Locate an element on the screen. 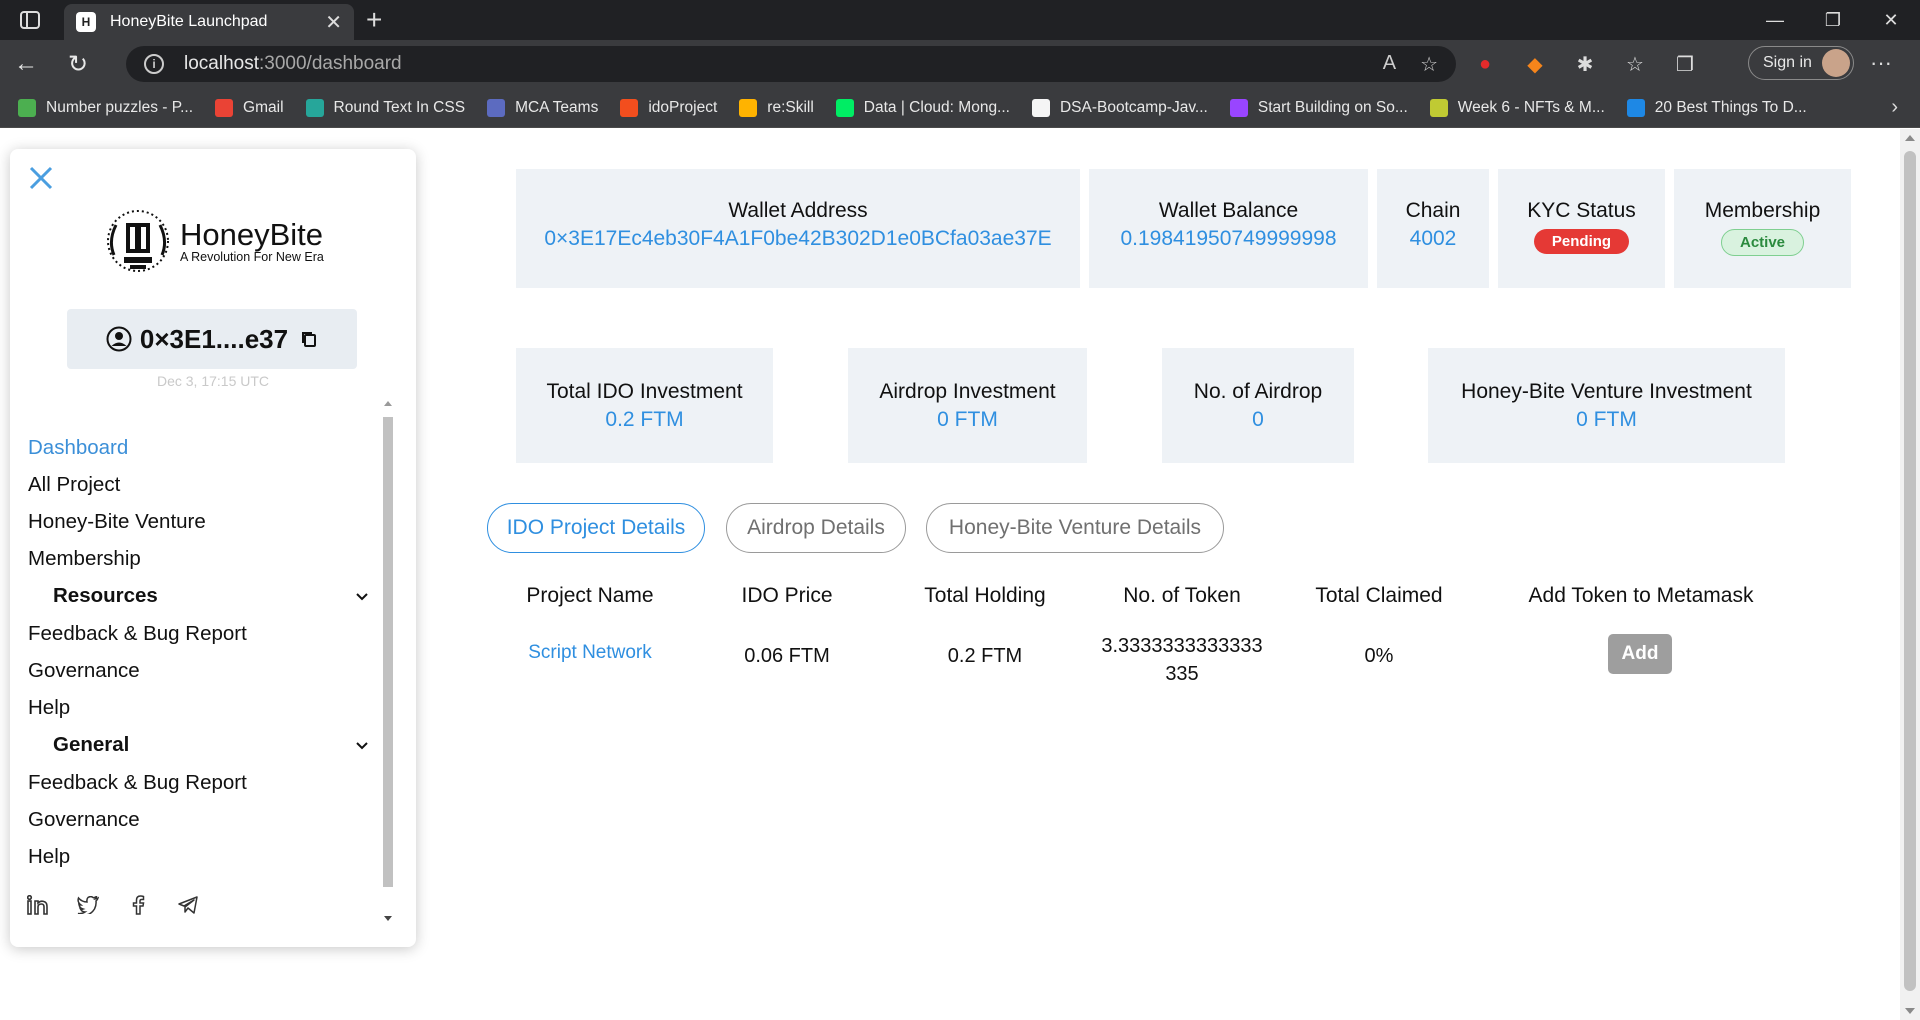 The width and height of the screenshot is (1920, 1020). wallet-short-address: 0×3E1....e37 is located at coordinates (214, 338).